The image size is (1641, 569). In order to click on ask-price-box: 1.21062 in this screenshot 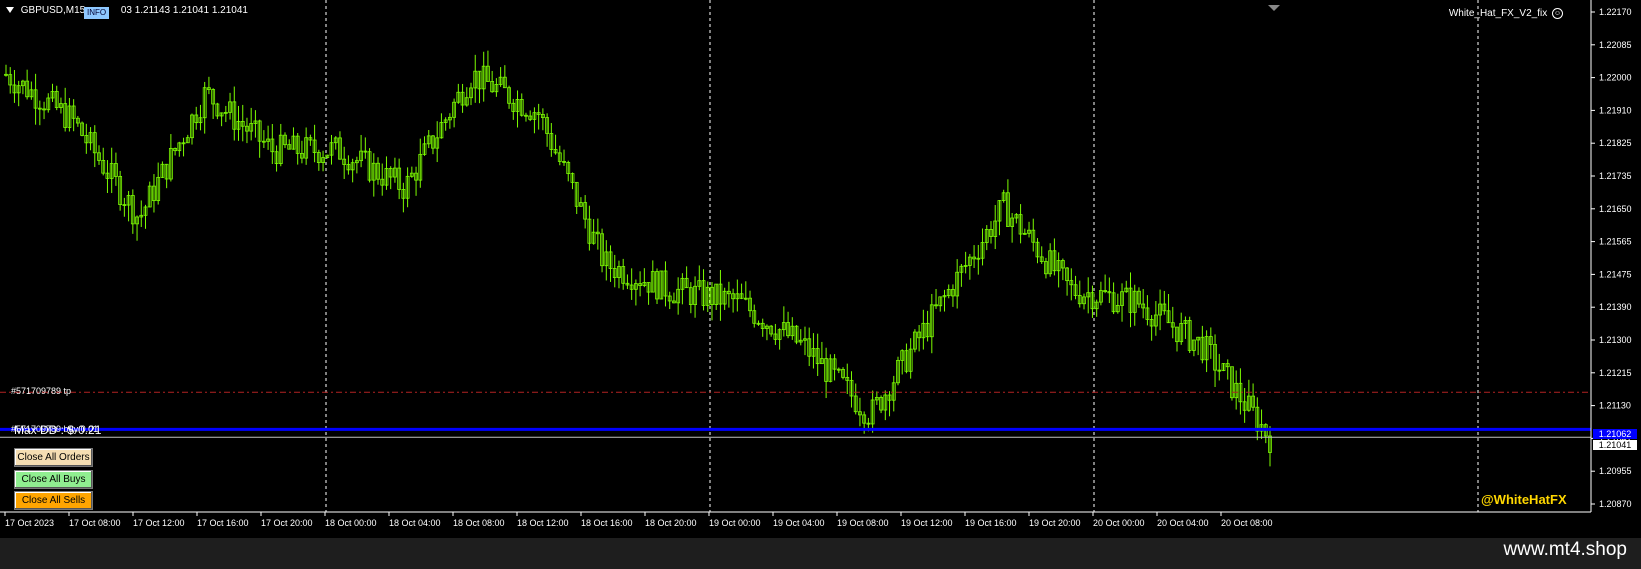, I will do `click(1615, 434)`.